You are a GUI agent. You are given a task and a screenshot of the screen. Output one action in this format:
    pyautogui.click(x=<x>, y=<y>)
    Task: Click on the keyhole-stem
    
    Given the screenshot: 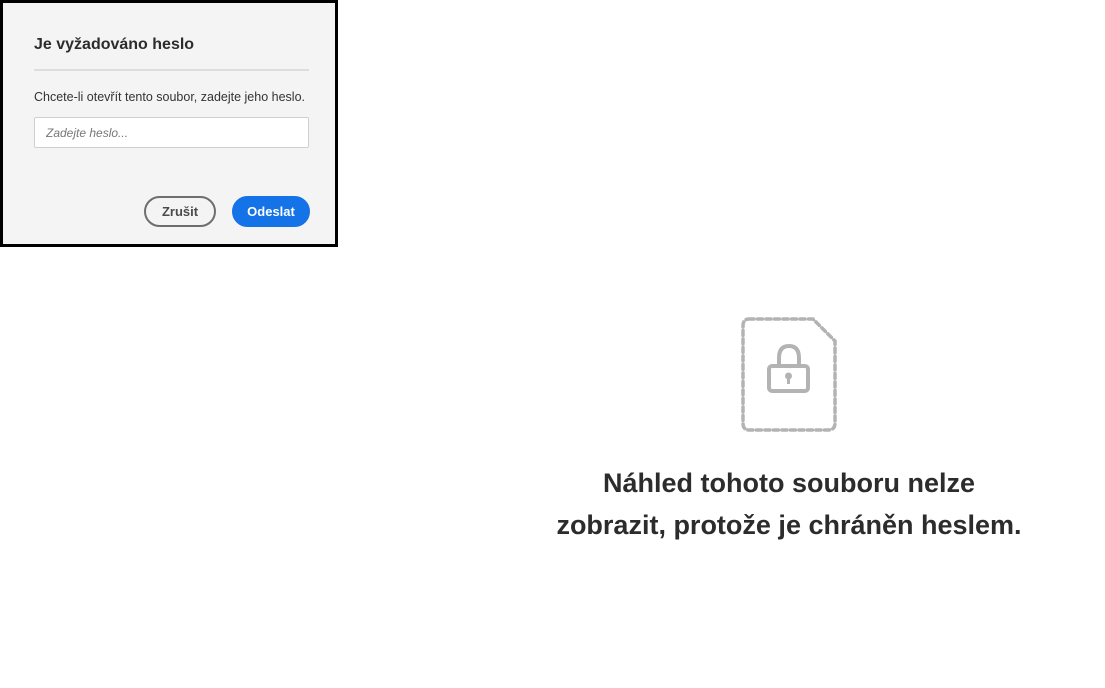 What is the action you would take?
    pyautogui.click(x=788, y=380)
    